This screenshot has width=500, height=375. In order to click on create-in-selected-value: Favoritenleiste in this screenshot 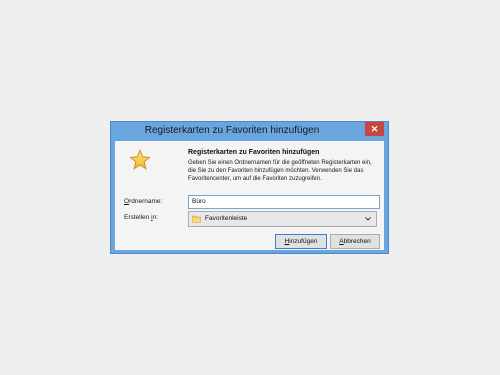, I will do `click(226, 218)`.